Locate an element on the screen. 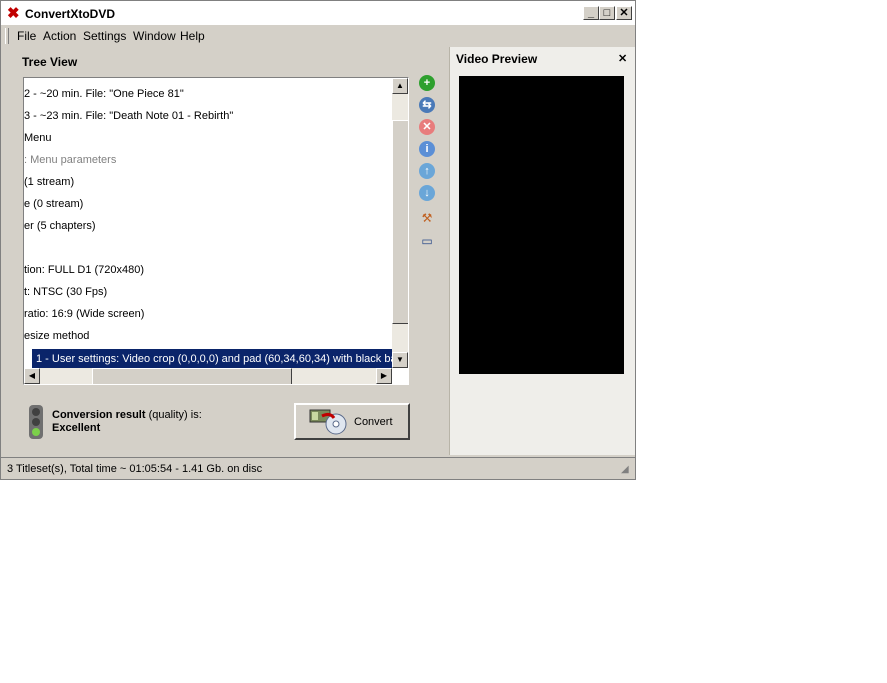 The height and width of the screenshot is (683, 887). scroll-down-icon: ▼ is located at coordinates (400, 360).